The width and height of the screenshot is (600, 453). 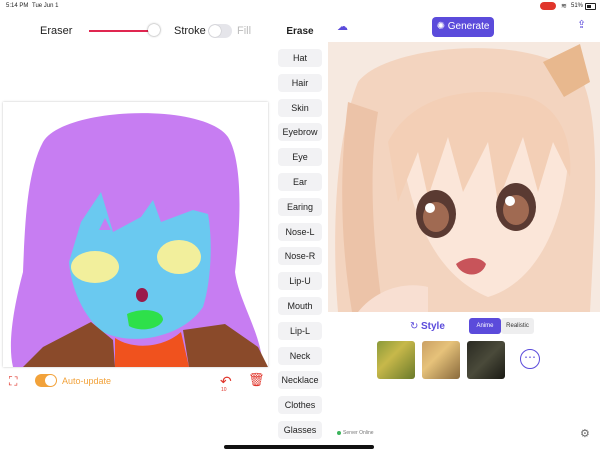 What do you see at coordinates (300, 355) in the screenshot?
I see `part-button-neck: Neck` at bounding box center [300, 355].